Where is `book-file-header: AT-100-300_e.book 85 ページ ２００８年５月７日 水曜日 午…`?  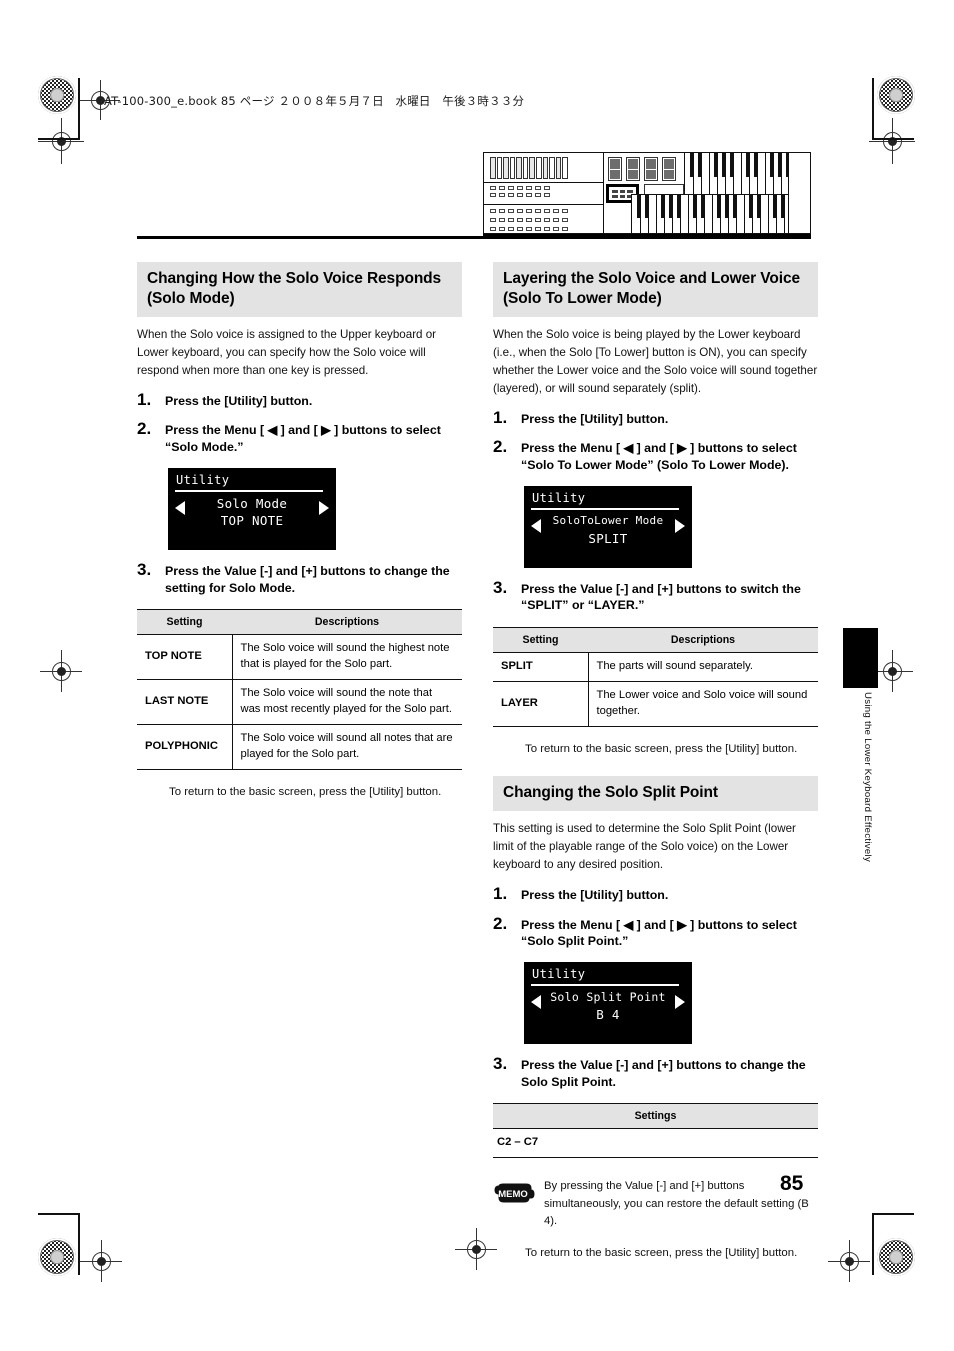
book-file-header: AT-100-300_e.book 85 ページ ２００８年５月７日 水曜日 午… is located at coordinates (314, 101).